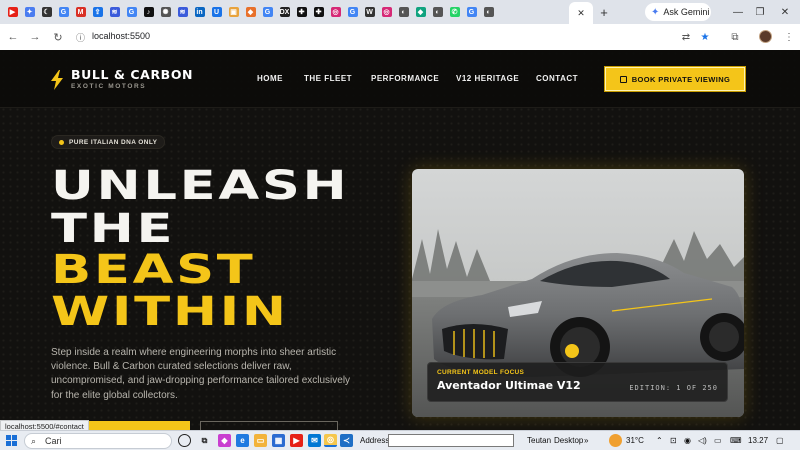 The height and width of the screenshot is (450, 800). Describe the element at coordinates (604, 12) in the screenshot. I see `new-tab-button: +` at that location.